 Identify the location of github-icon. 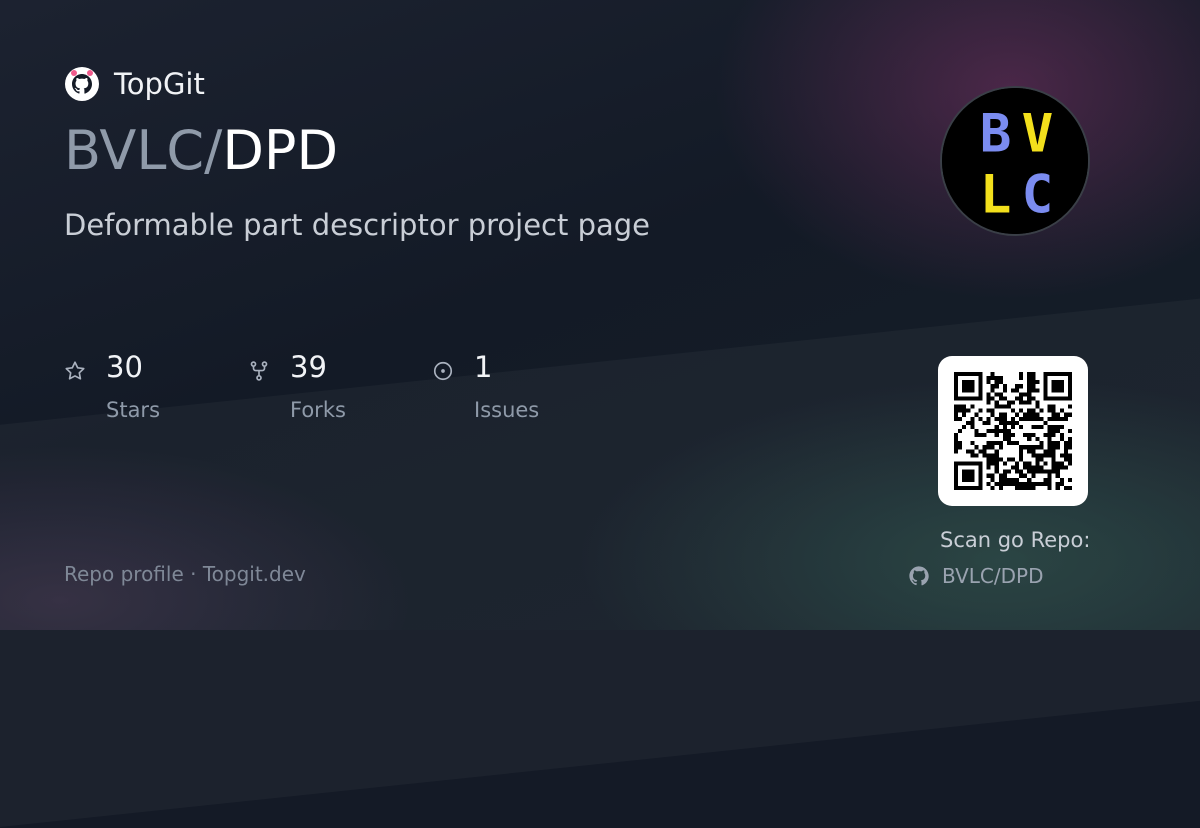
(919, 576).